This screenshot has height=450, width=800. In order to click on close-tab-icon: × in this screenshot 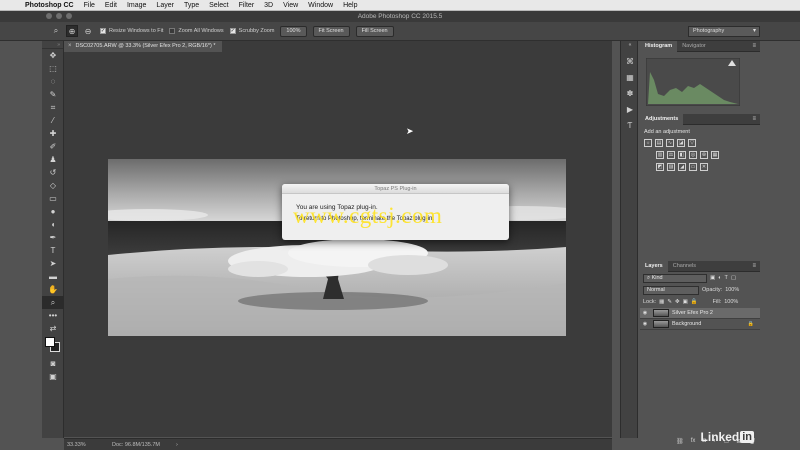, I will do `click(70, 46)`.